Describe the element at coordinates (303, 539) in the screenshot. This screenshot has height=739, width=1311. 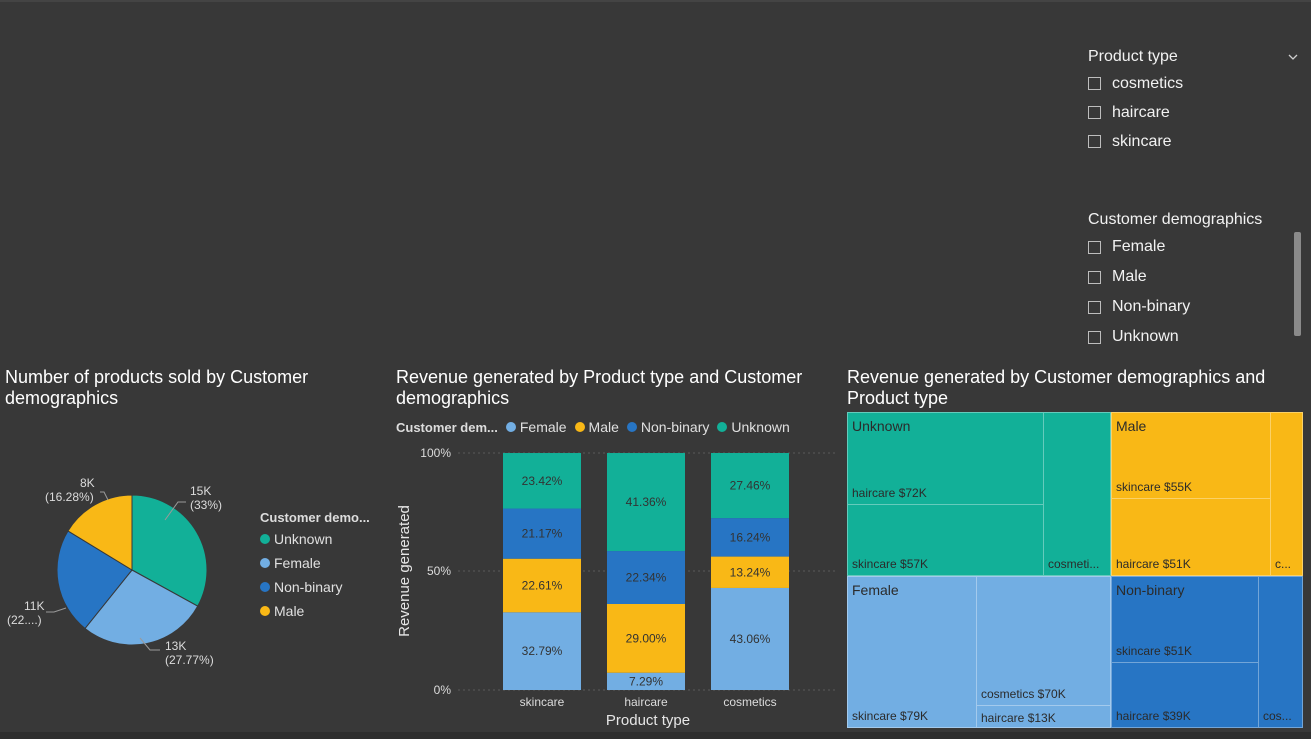
I see `legend-item-label: Unknown` at that location.